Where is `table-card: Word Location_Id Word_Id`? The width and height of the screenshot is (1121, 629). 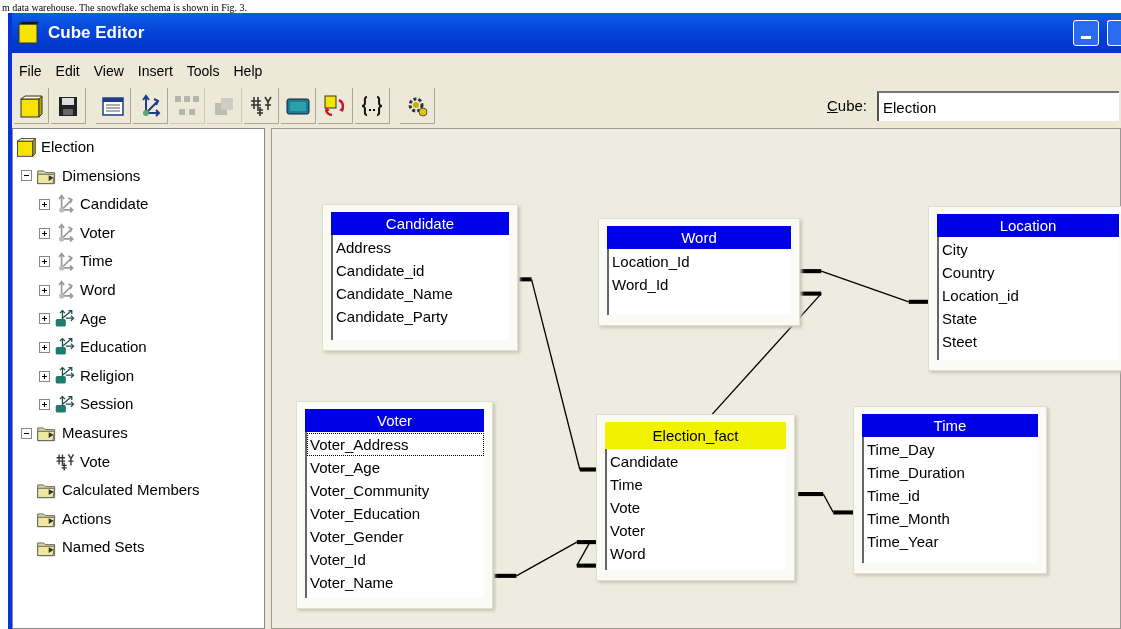
table-card: Word Location_Id Word_Id is located at coordinates (699, 272).